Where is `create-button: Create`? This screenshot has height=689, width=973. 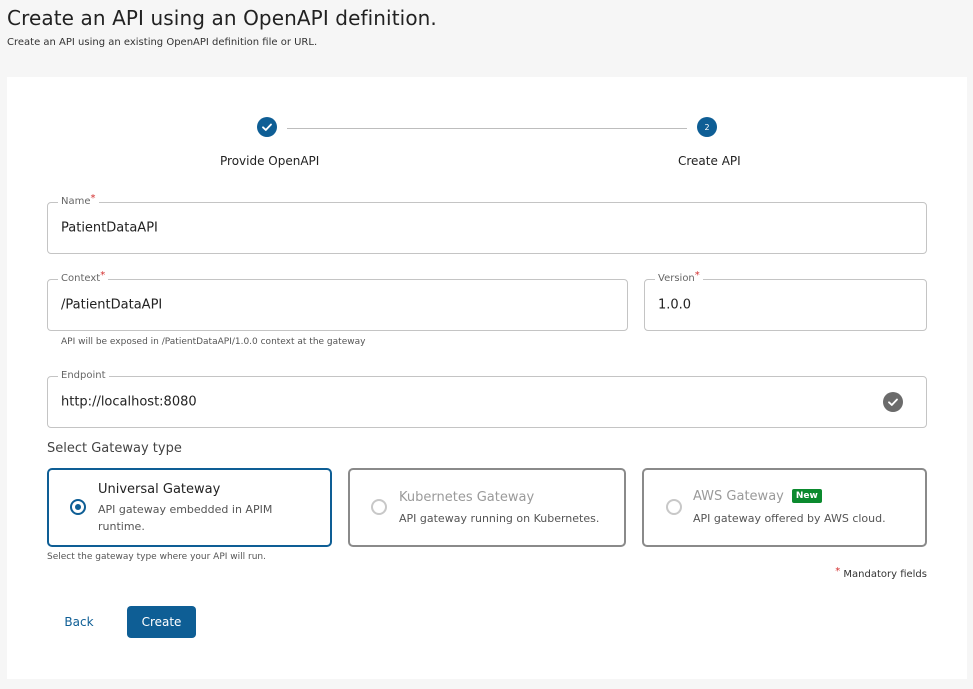
create-button: Create is located at coordinates (161, 622).